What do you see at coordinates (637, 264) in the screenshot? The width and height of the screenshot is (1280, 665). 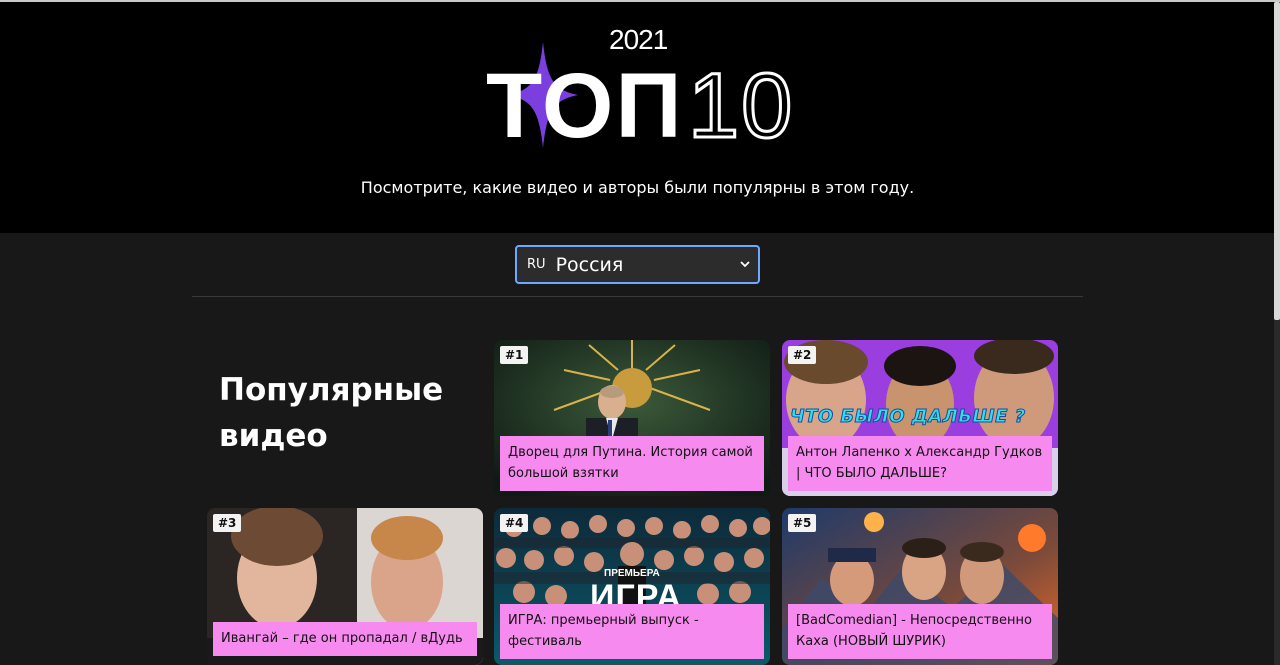 I see `country-select: RU Россия` at bounding box center [637, 264].